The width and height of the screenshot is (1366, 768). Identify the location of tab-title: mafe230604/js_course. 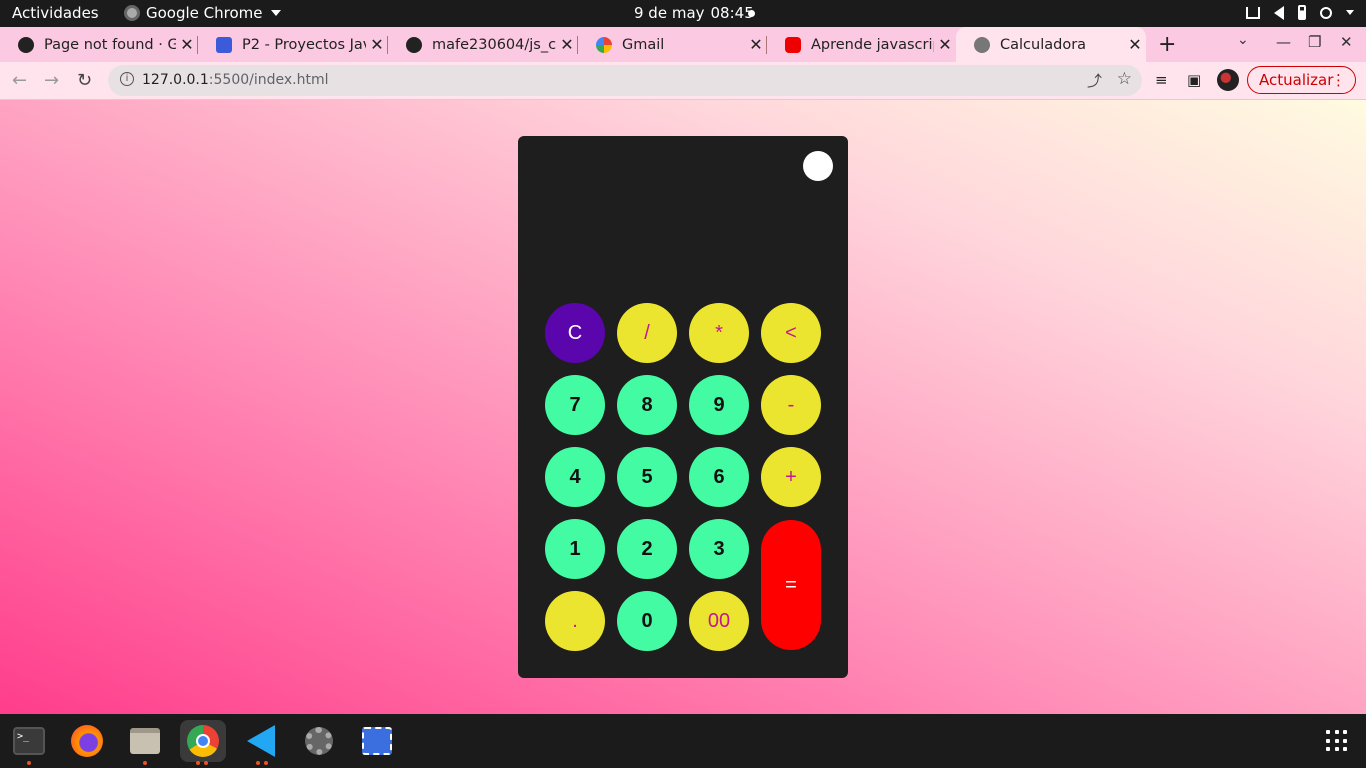
(494, 44).